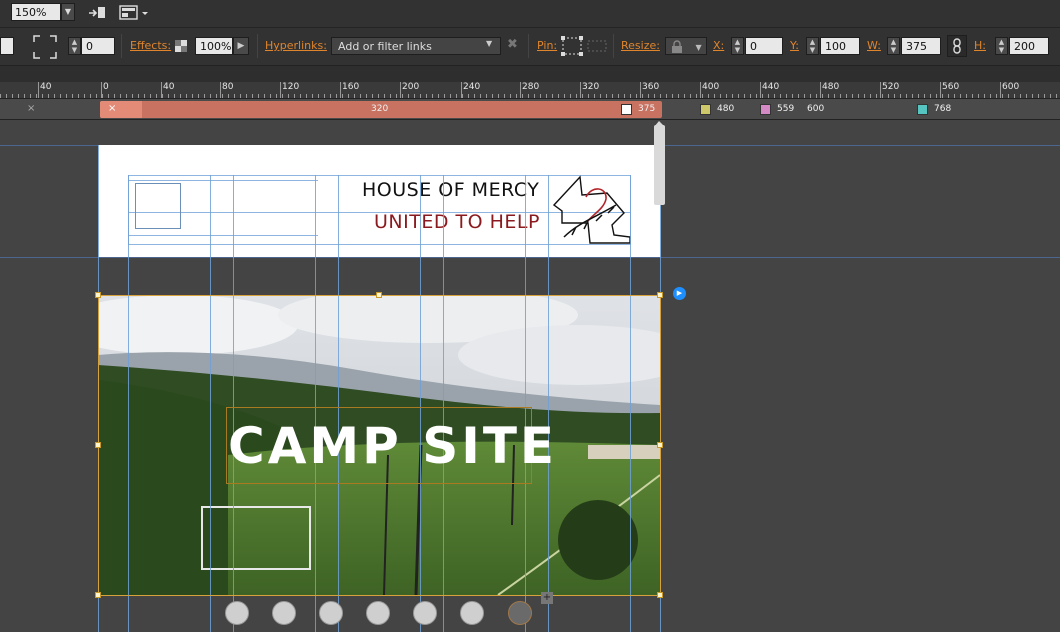 The image size is (1060, 632). What do you see at coordinates (68, 12) in the screenshot?
I see `zoom-dropdown-chevron-icon: ▼` at bounding box center [68, 12].